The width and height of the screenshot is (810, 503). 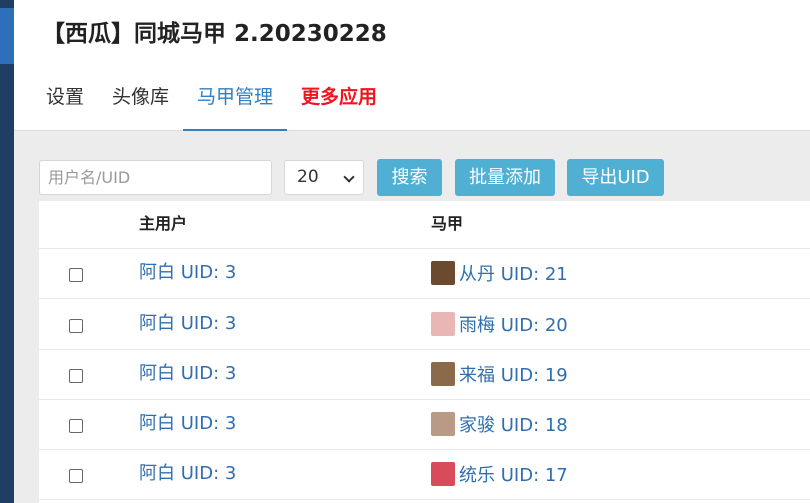 What do you see at coordinates (424, 274) in the screenshot?
I see `table-row: 阿白 UID: 3 从丹 UID: 21` at bounding box center [424, 274].